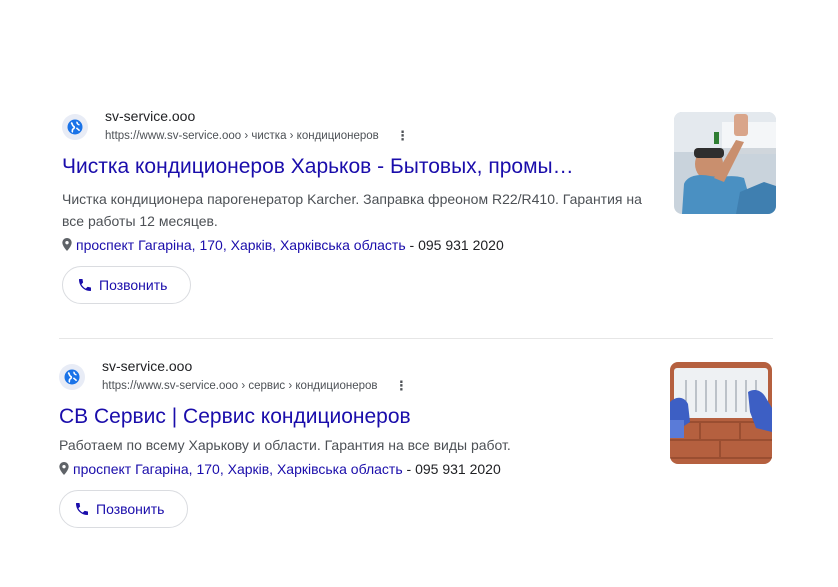 This screenshot has height=587, width=838. I want to click on technician-installing-ac-photo-icon, so click(725, 163).